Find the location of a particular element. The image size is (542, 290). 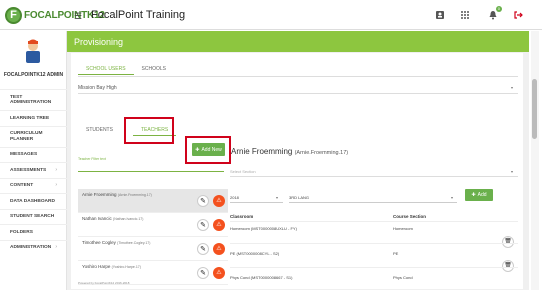

school-select: Mission Bay High is located at coordinates (97, 88).